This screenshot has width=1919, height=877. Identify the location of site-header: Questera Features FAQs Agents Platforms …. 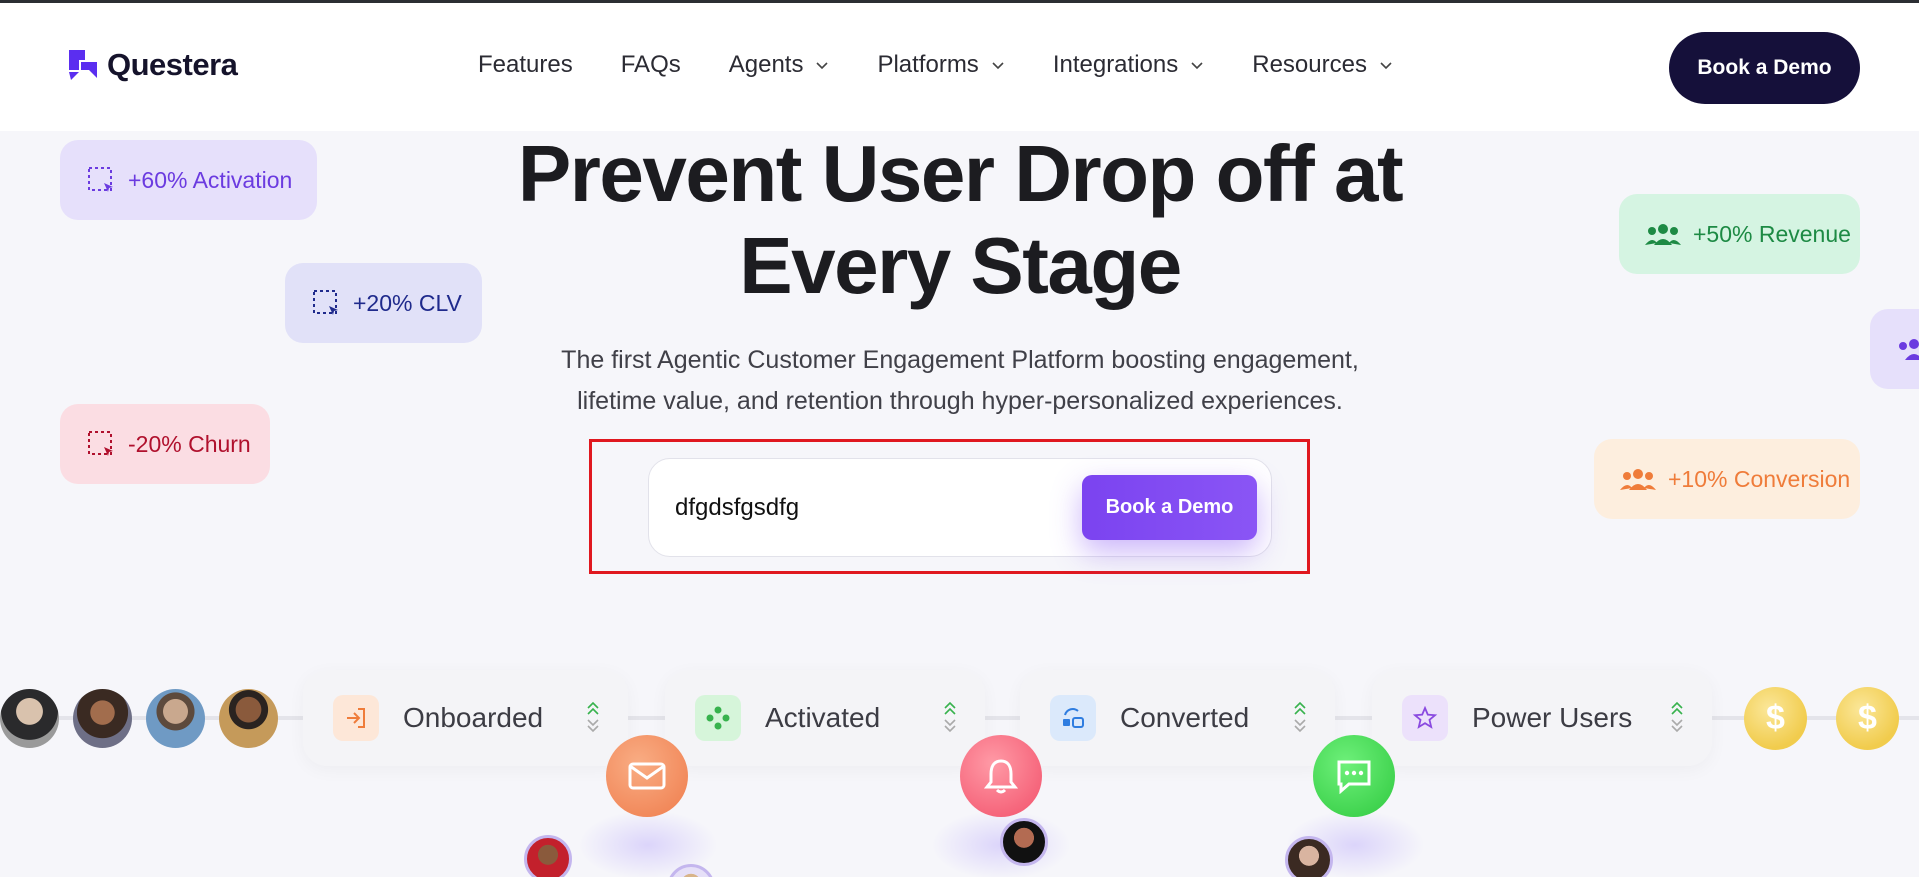
(959, 67).